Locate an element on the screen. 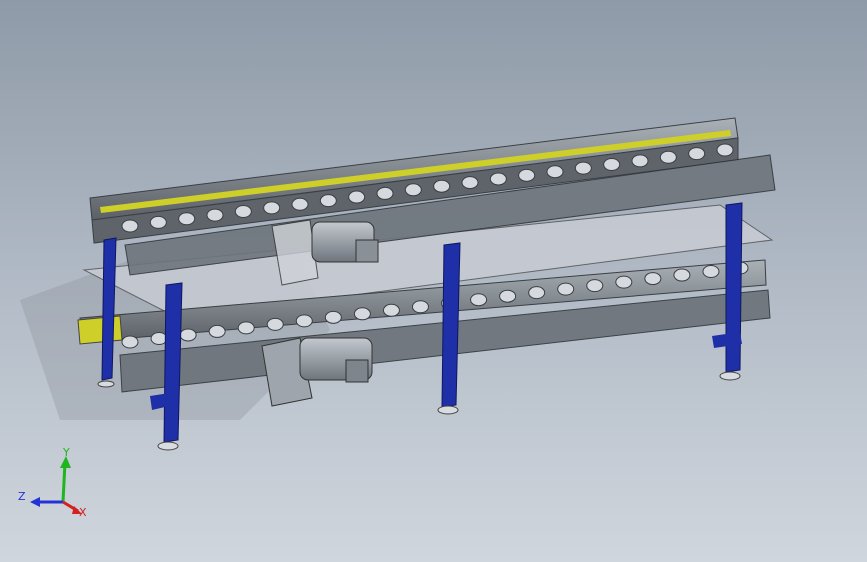 The height and width of the screenshot is (562, 867). triad-z-arrow is located at coordinates (35, 502).